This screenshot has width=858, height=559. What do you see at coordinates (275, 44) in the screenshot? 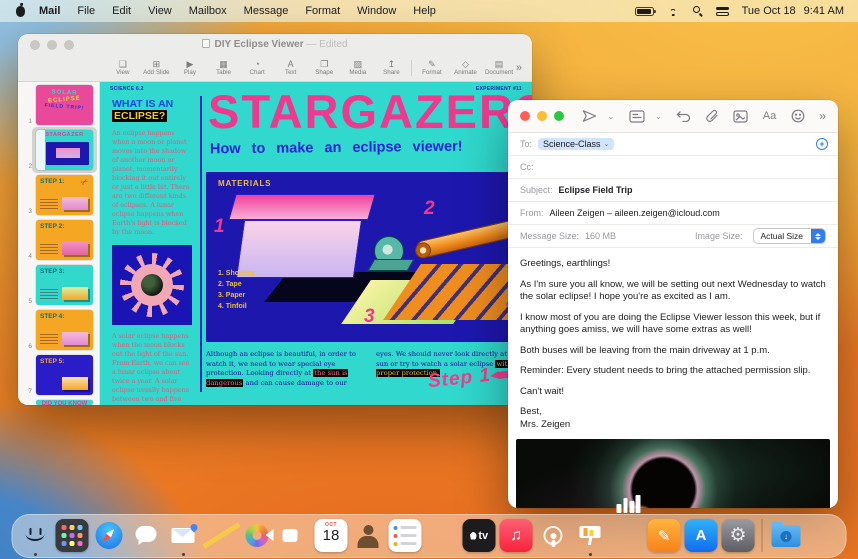
I see `keynote-title-bar: DIY Eclipse Viewer — Edited` at bounding box center [275, 44].